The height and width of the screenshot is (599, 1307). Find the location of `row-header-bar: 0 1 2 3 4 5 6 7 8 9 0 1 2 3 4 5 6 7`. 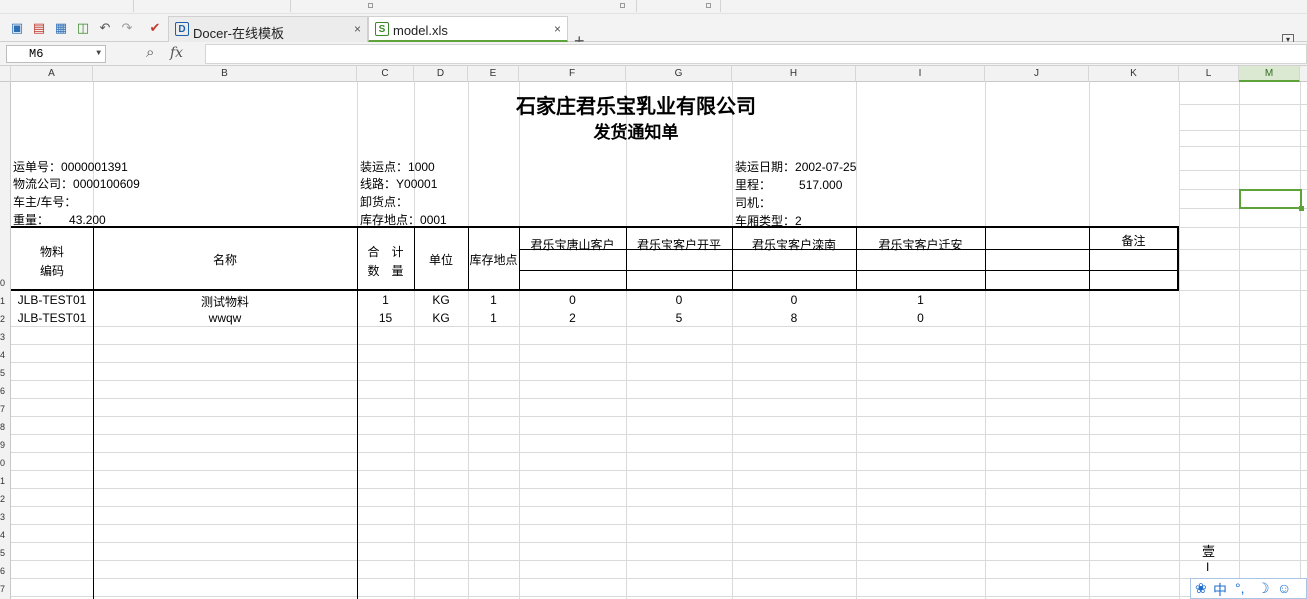

row-header-bar: 0 1 2 3 4 5 6 7 8 9 0 1 2 3 4 5 6 7 is located at coordinates (5, 340).